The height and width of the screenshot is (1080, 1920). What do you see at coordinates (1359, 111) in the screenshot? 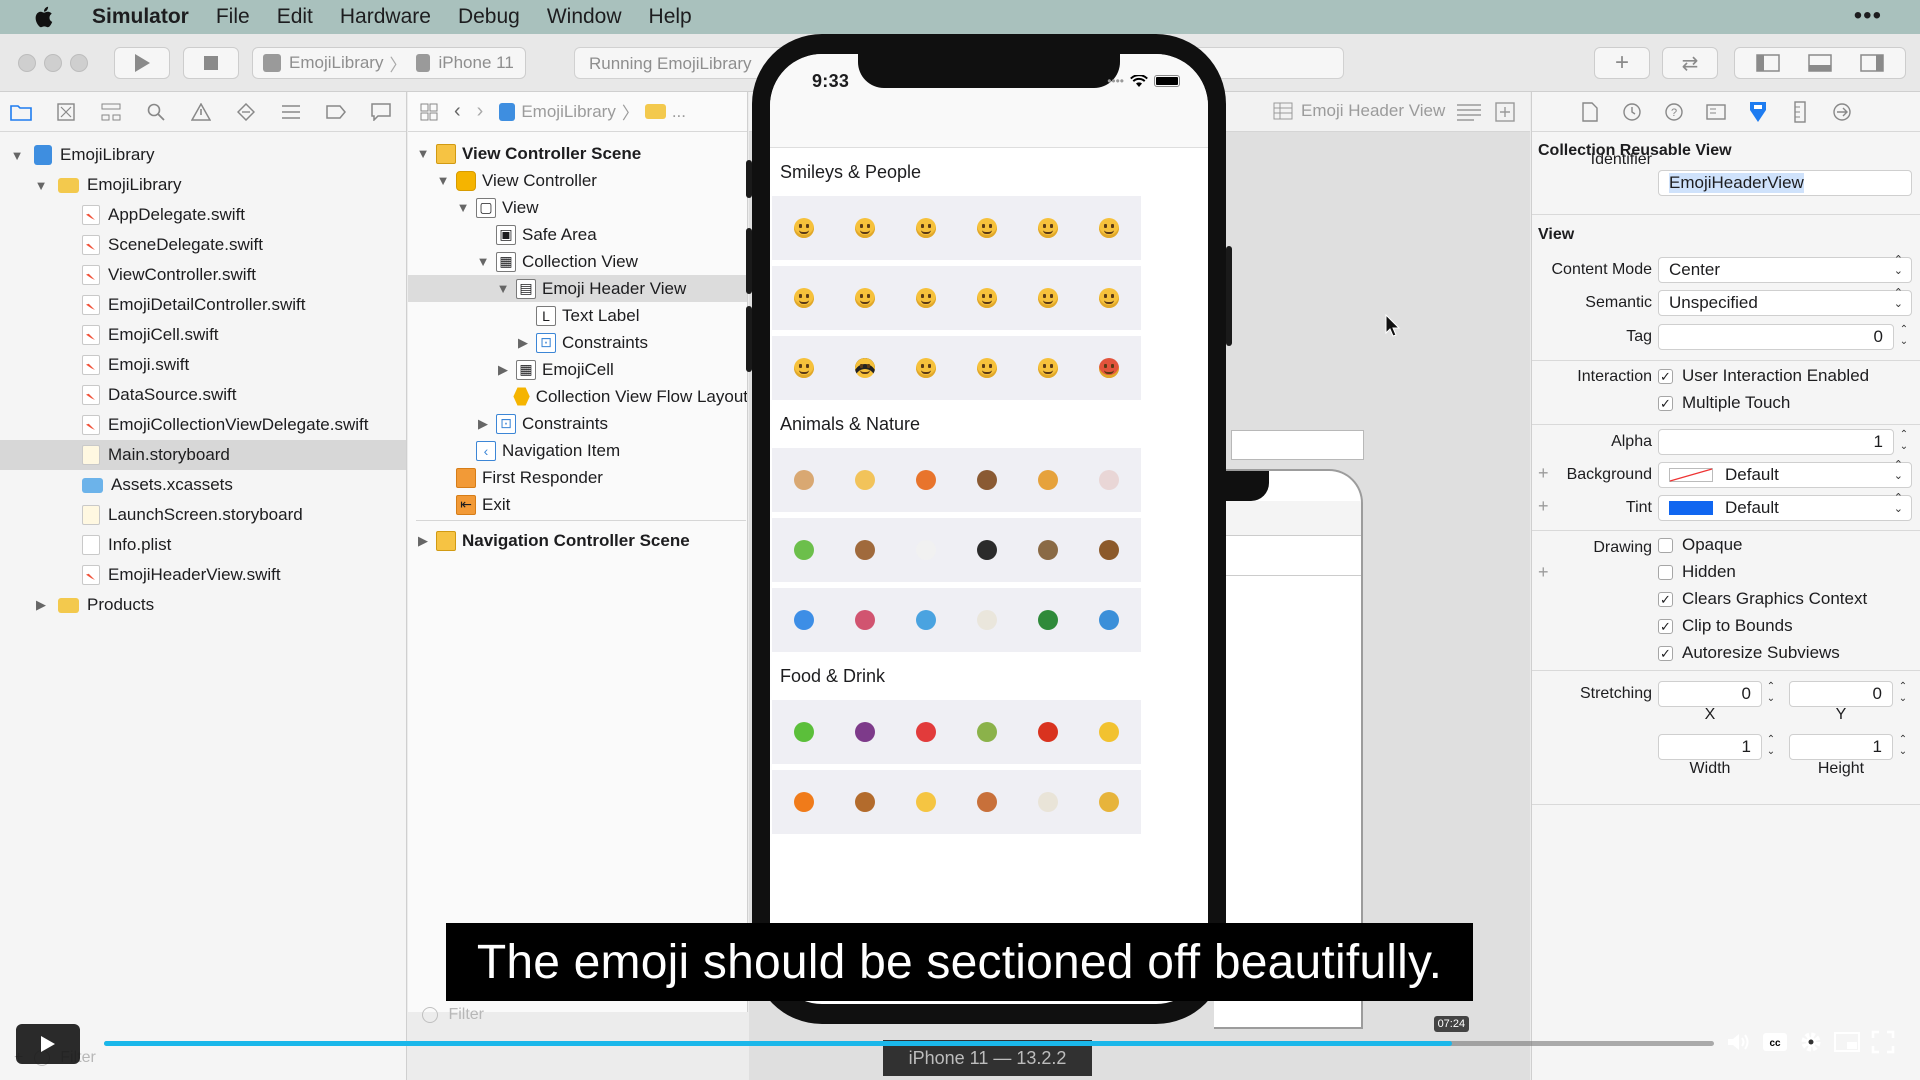
I see `canvas-breadcrumb: Emoji Header View` at bounding box center [1359, 111].